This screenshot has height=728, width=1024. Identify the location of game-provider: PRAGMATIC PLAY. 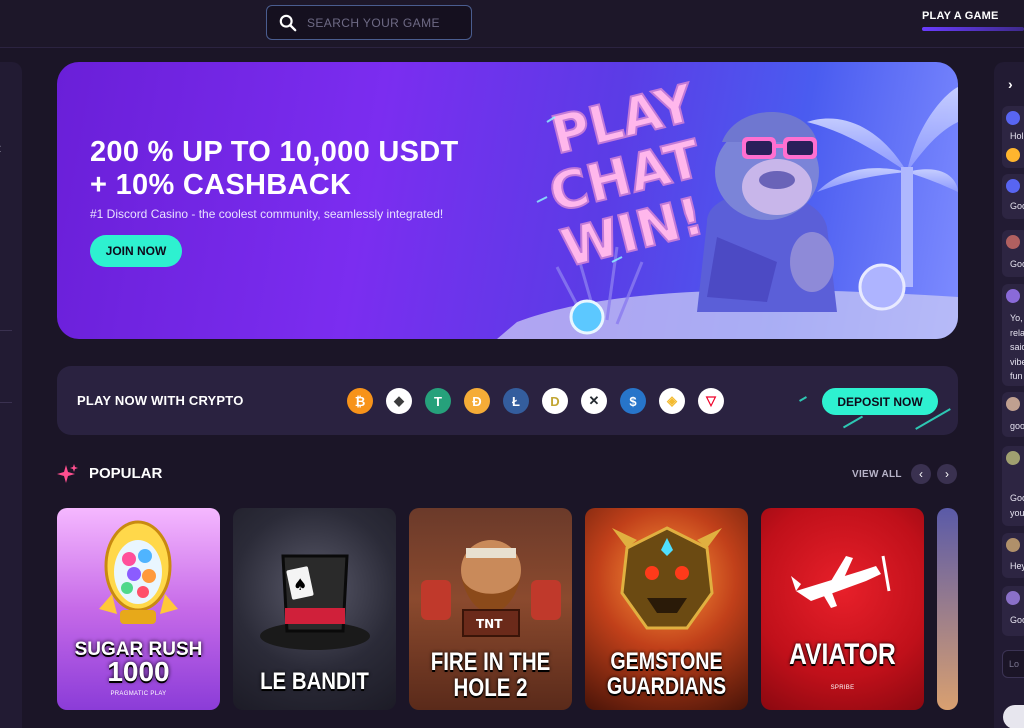
(138, 694).